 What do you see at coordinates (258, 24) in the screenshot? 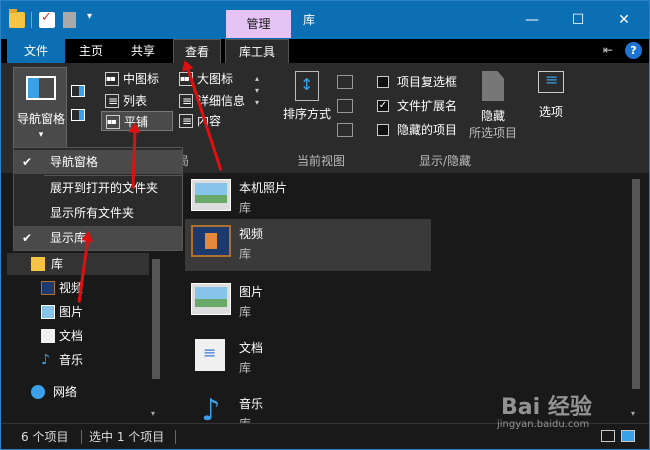
I see `context-tab-manage: 管理` at bounding box center [258, 24].